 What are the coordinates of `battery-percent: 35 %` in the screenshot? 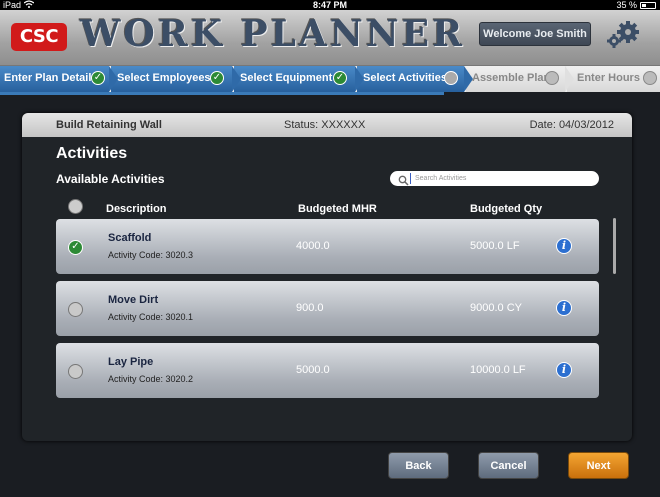 It's located at (626, 5).